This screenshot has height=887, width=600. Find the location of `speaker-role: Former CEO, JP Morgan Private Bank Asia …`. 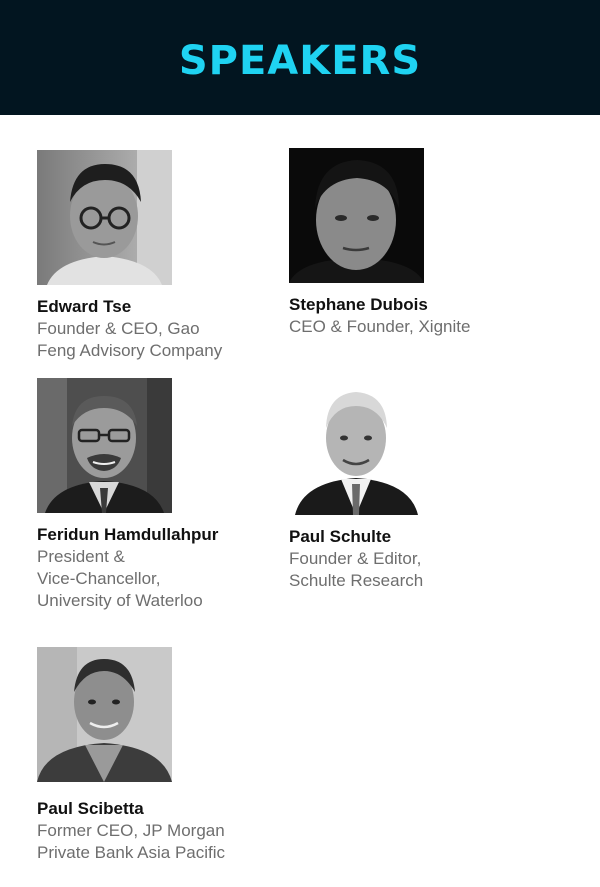

speaker-role: Former CEO, JP Morgan Private Bank Asia … is located at coordinates (131, 841).